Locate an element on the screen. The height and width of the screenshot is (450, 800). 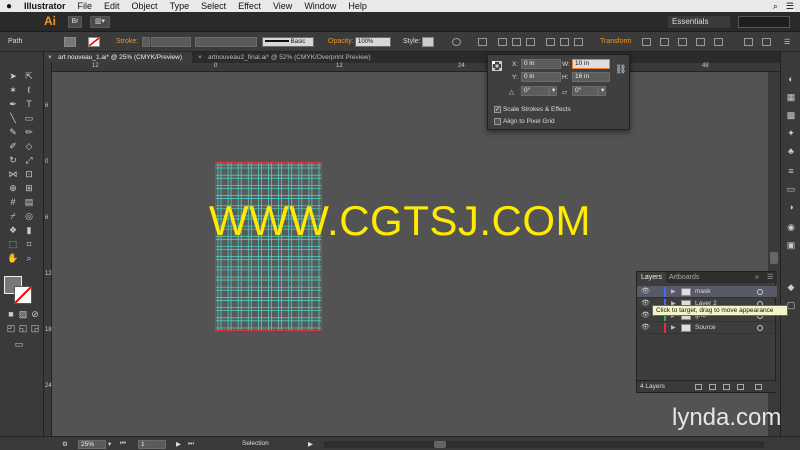
shear-field: 0° is located at coordinates (585, 91).